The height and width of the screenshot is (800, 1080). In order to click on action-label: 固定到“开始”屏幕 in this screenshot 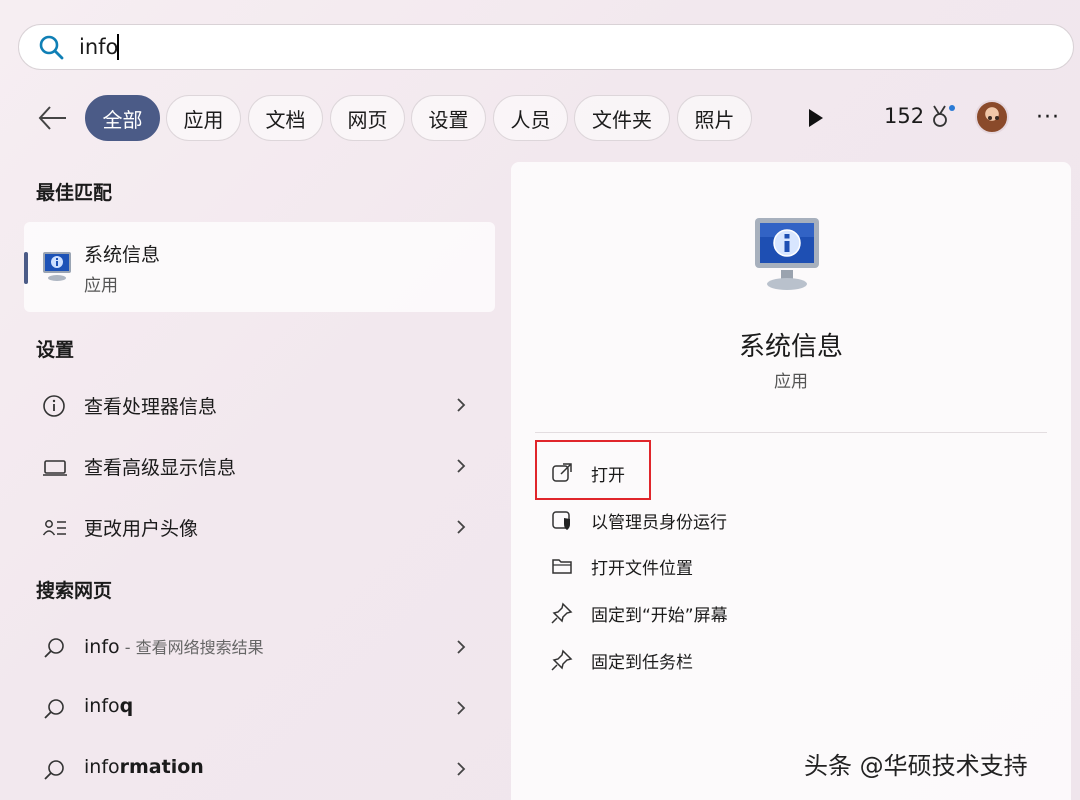, I will do `click(659, 615)`.